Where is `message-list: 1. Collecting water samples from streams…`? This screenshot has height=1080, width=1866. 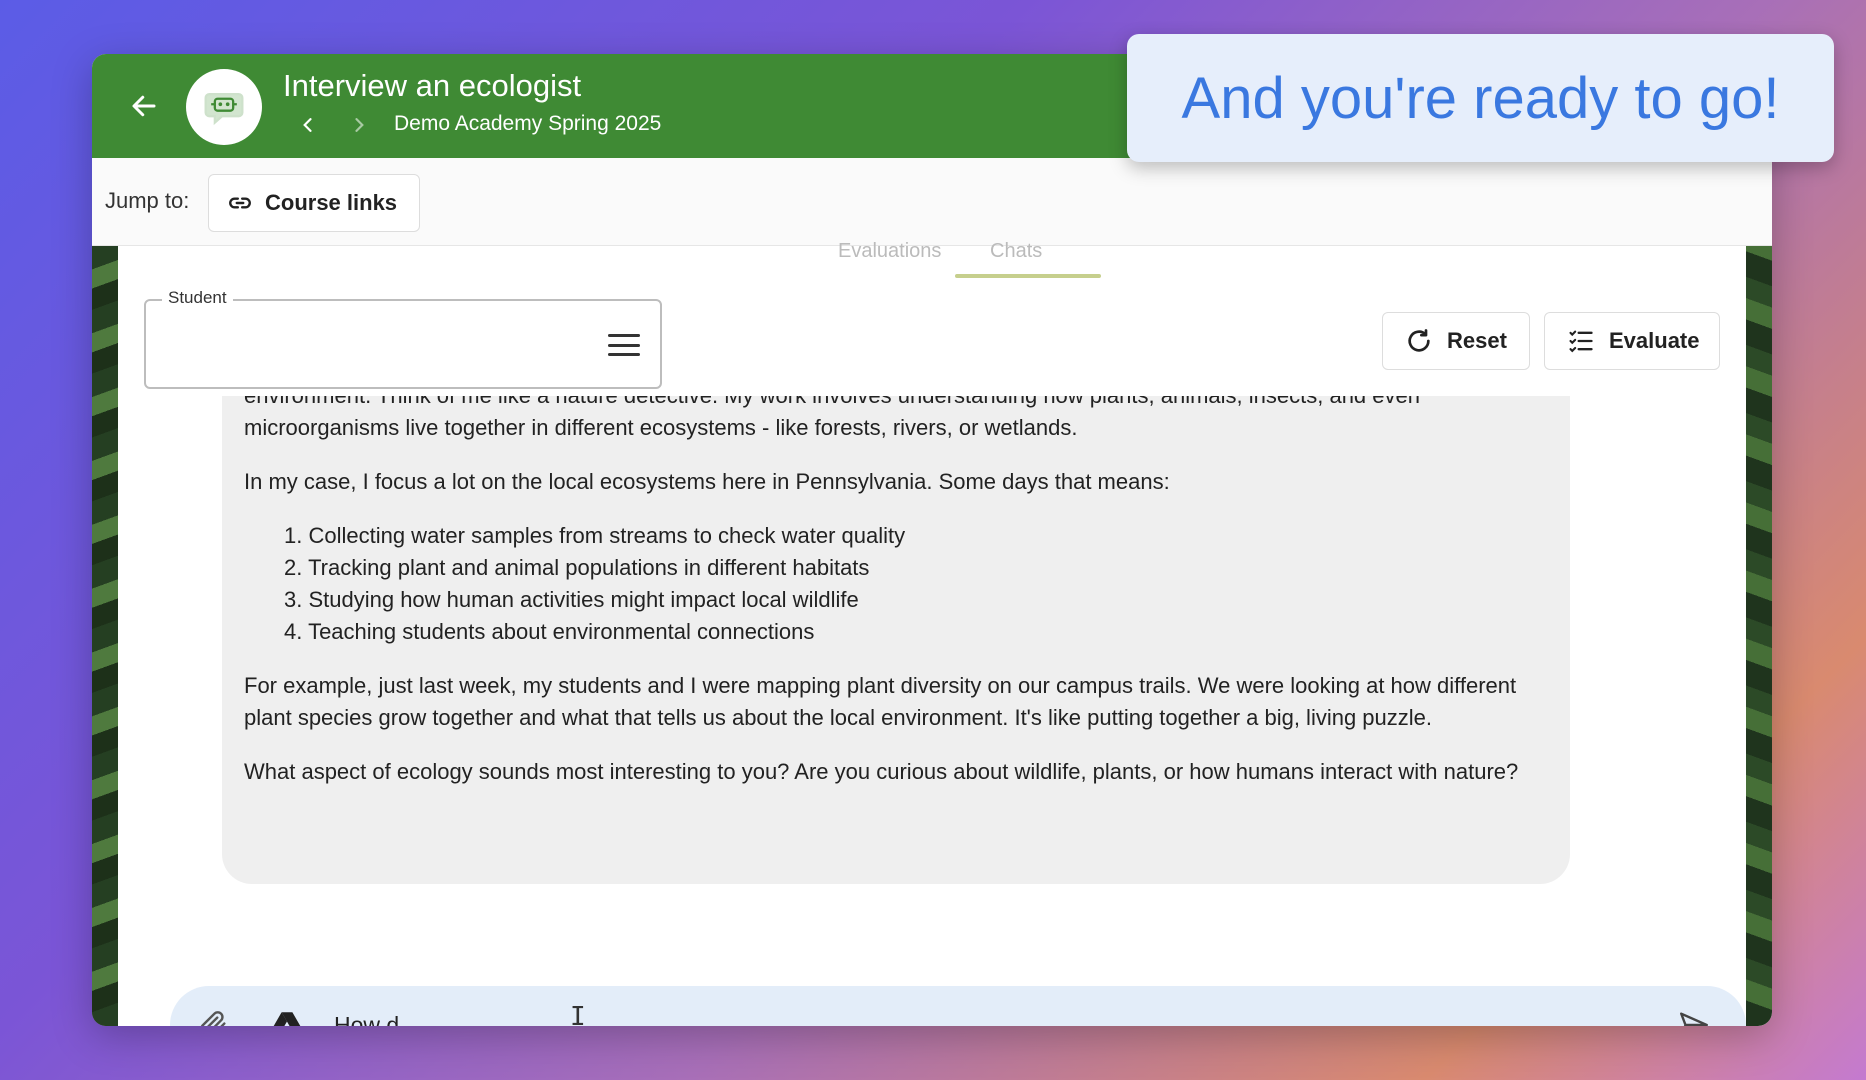 message-list: 1. Collecting water samples from streams… is located at coordinates (916, 584).